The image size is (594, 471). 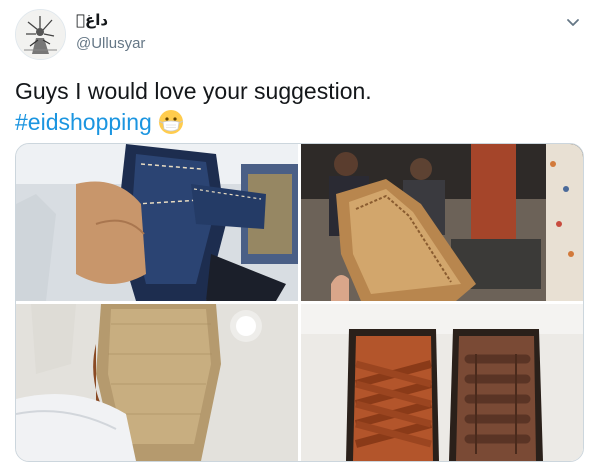 I want to click on chevron-down-icon, so click(x=573, y=22).